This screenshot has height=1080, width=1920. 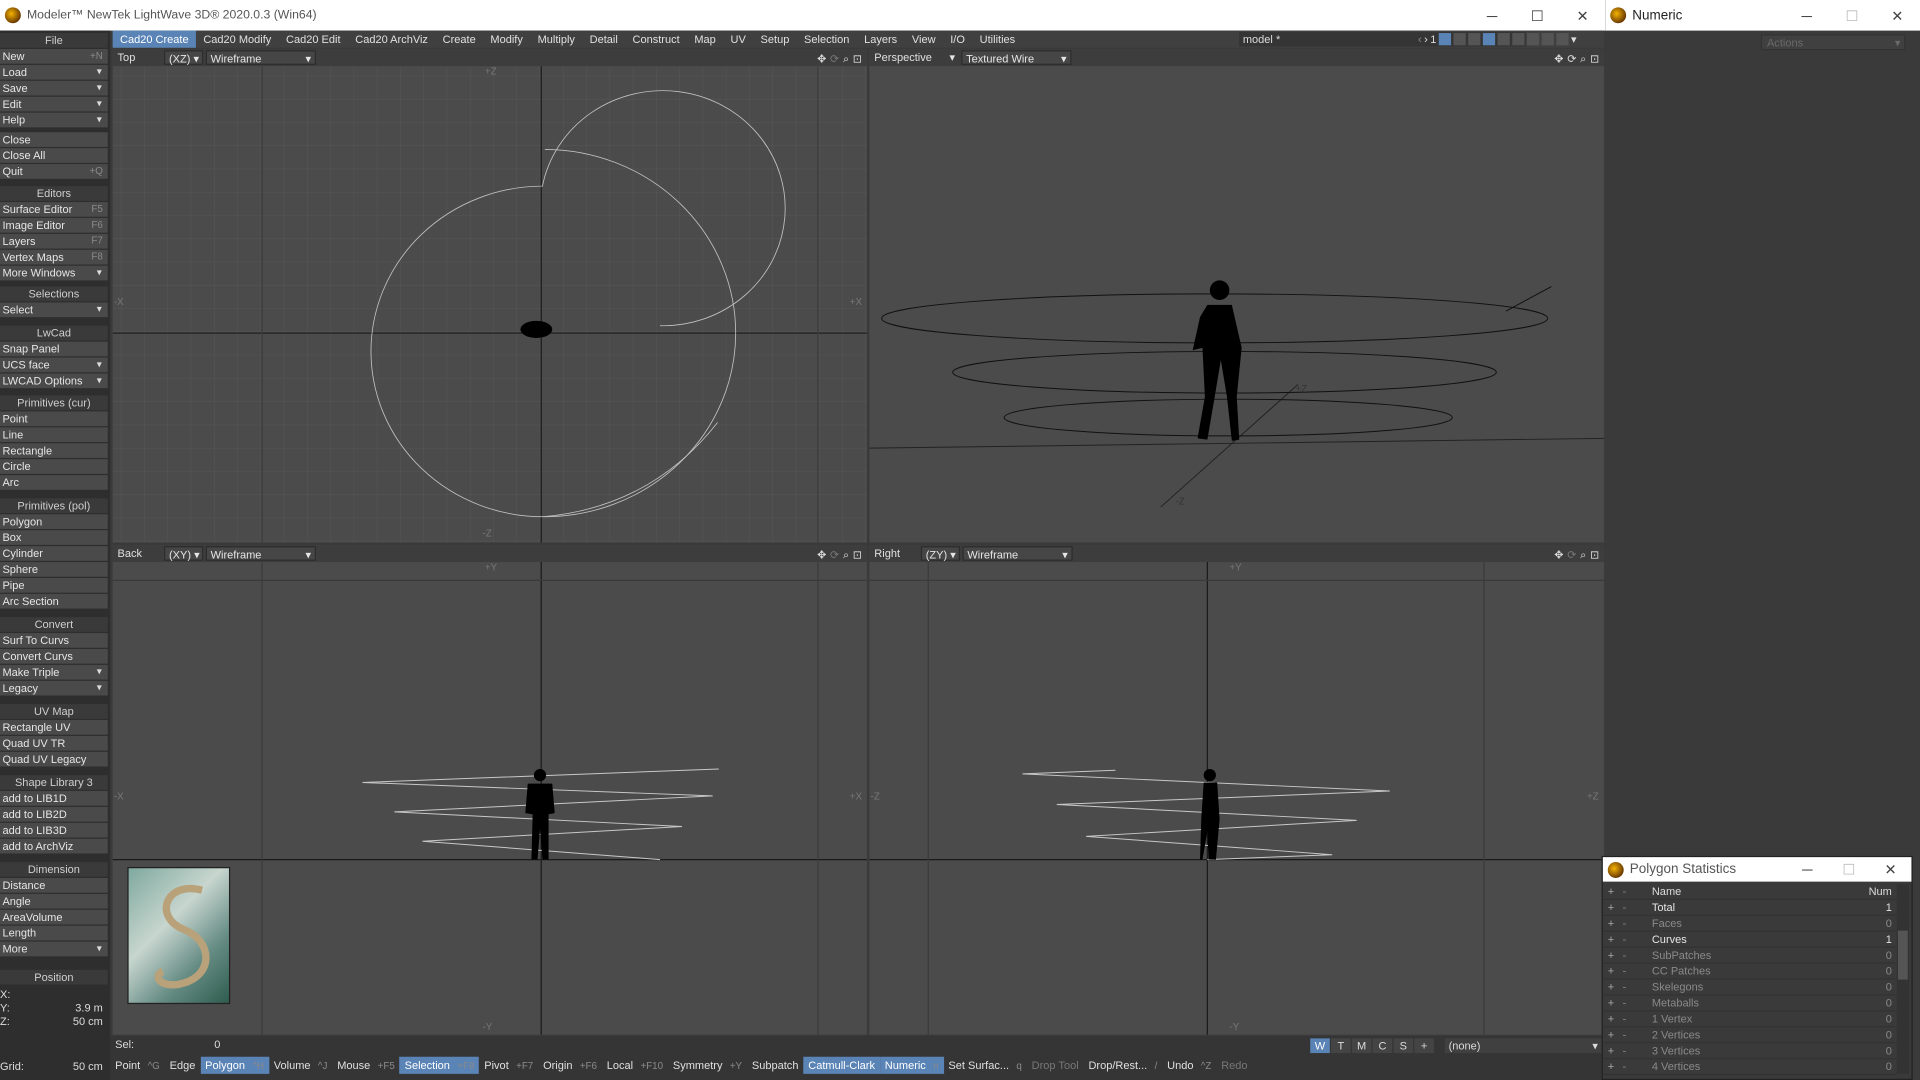 I want to click on menu-button-lwcad-options: LWCAD Options ▾, so click(x=54, y=381).